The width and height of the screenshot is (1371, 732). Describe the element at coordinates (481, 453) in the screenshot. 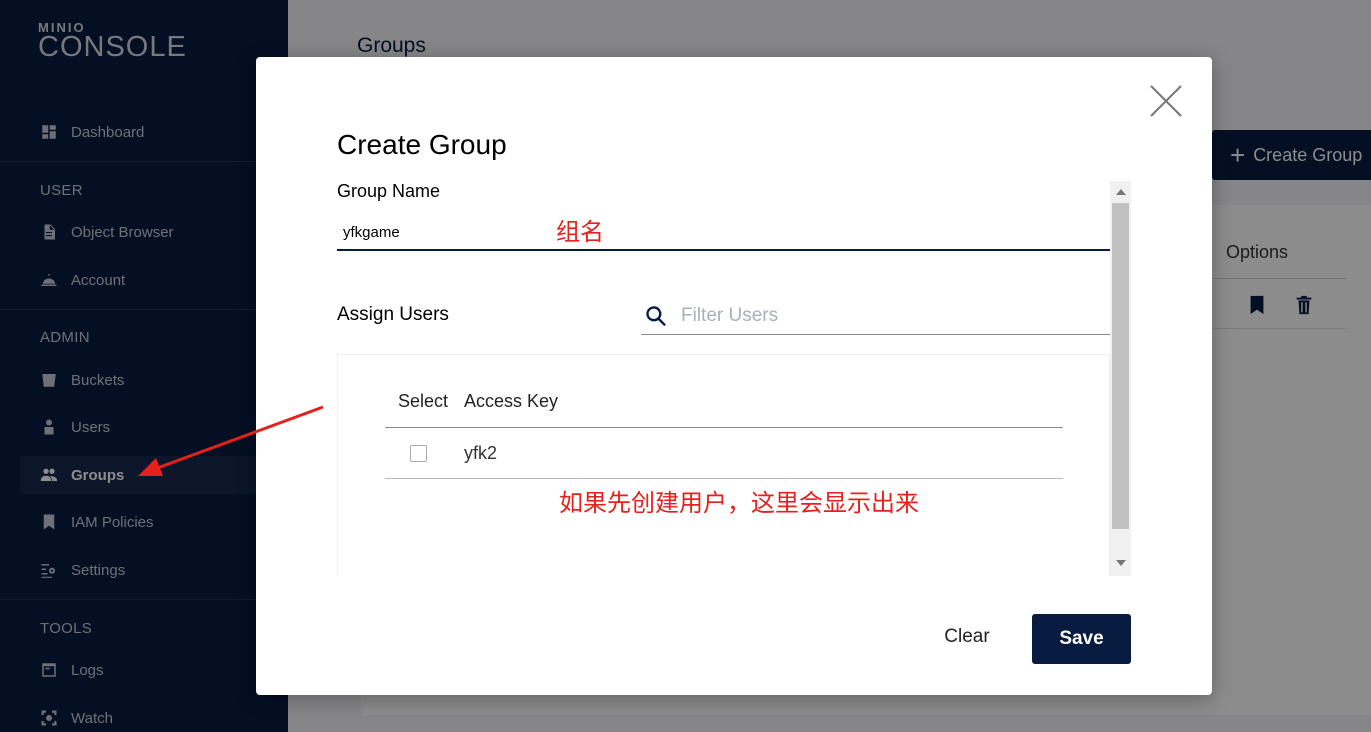

I see `user-access-key: yfk2` at that location.